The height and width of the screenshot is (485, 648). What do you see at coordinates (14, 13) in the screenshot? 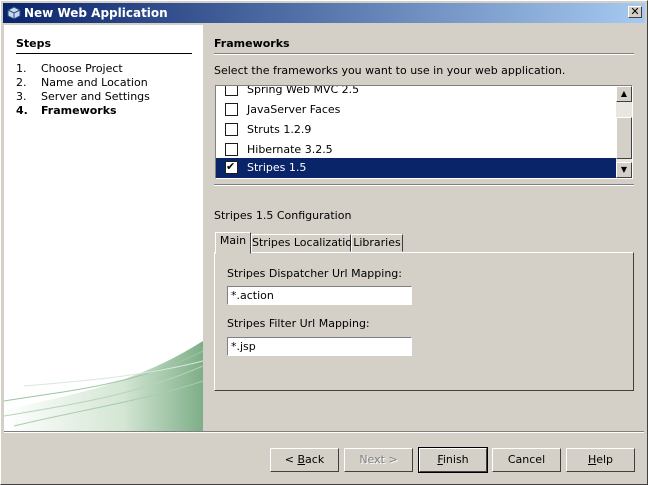
I see `netbeans-cube-icon` at bounding box center [14, 13].